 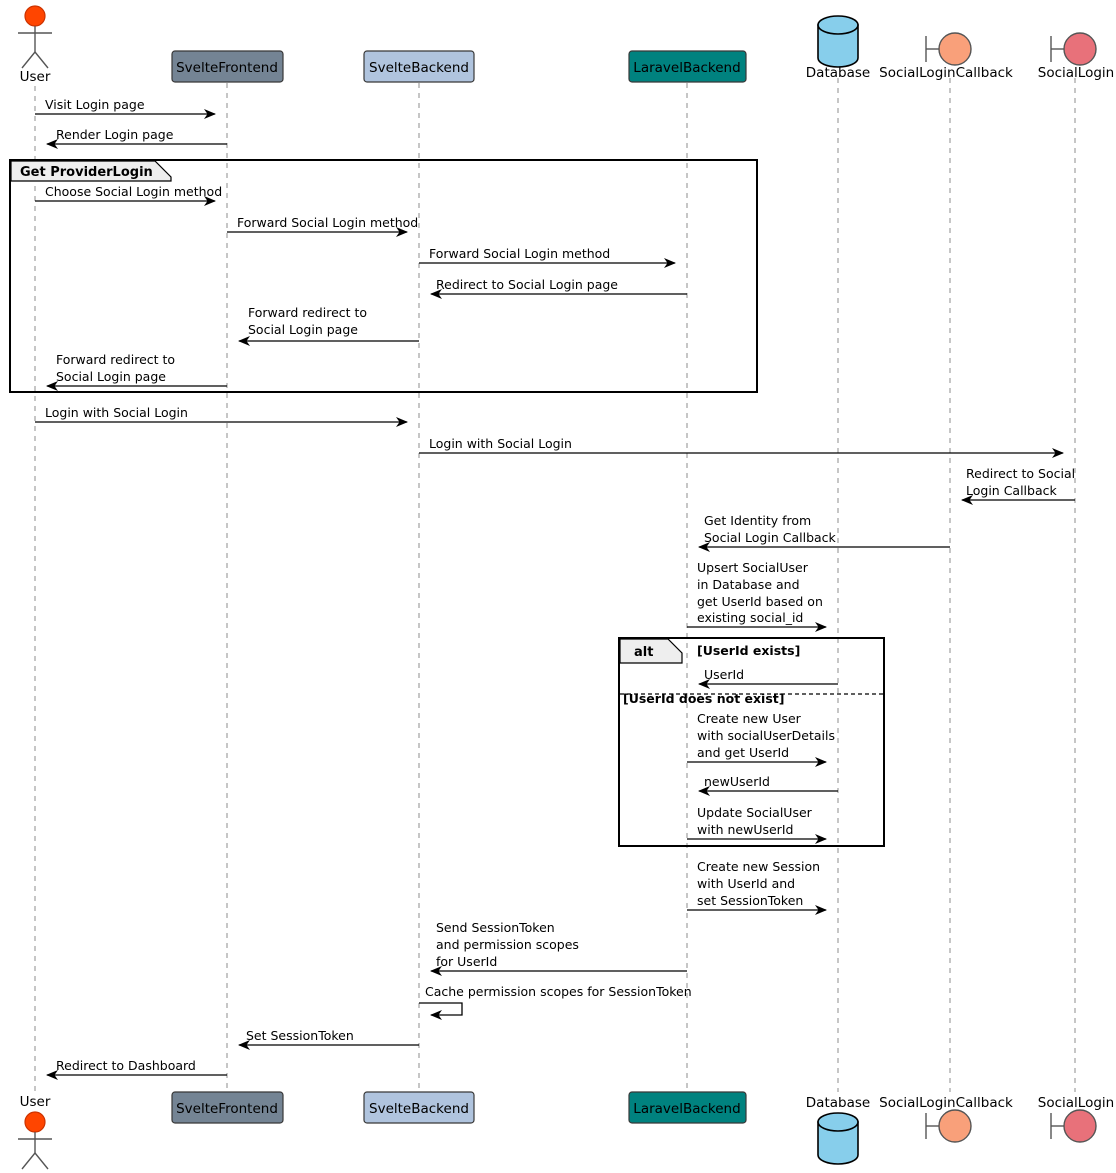 What do you see at coordinates (770, 537) in the screenshot?
I see `message-label-line2: Social Login Callback` at bounding box center [770, 537].